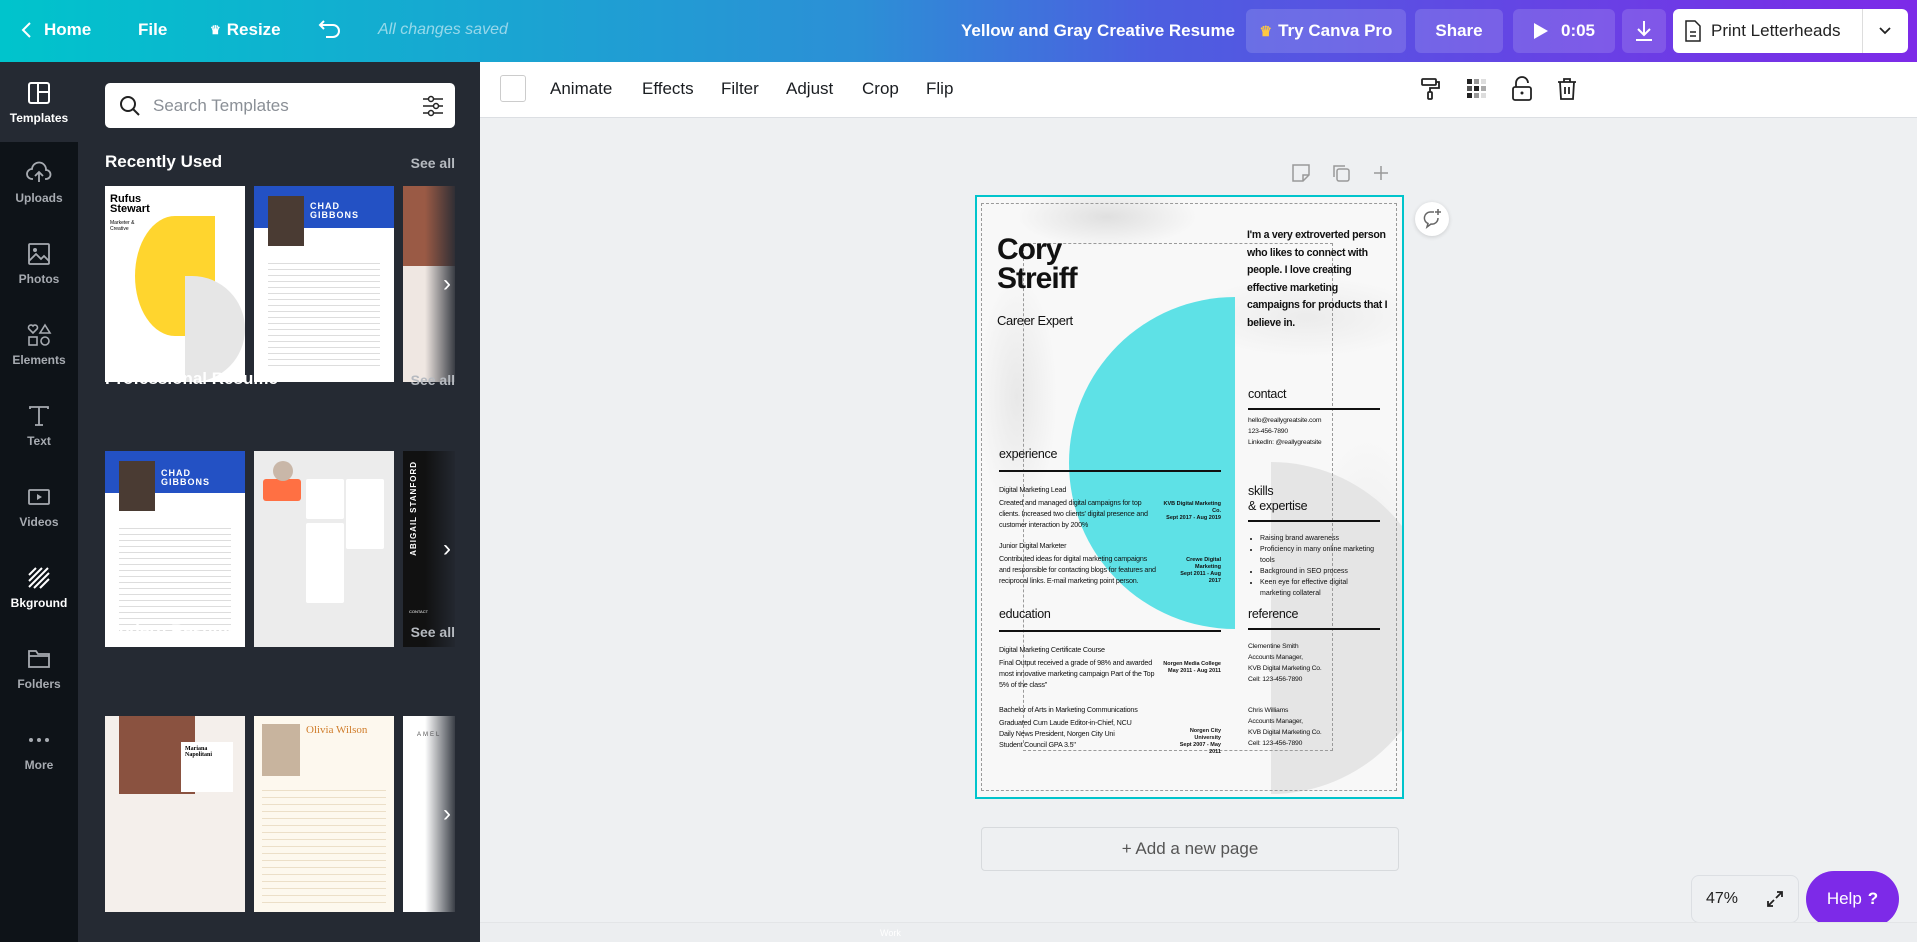 The image size is (1917, 942). Describe the element at coordinates (668, 89) in the screenshot. I see `effects-button: Effects` at that location.